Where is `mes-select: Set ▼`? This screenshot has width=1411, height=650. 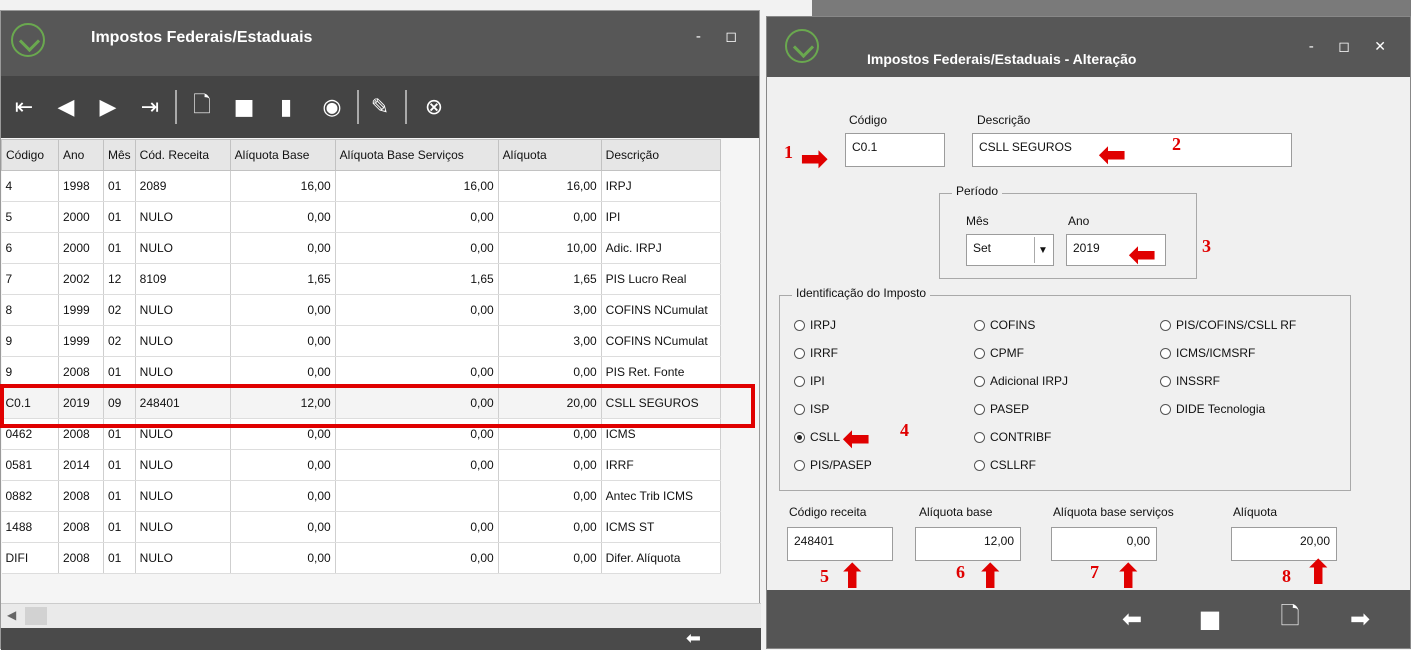 mes-select: Set ▼ is located at coordinates (1010, 250).